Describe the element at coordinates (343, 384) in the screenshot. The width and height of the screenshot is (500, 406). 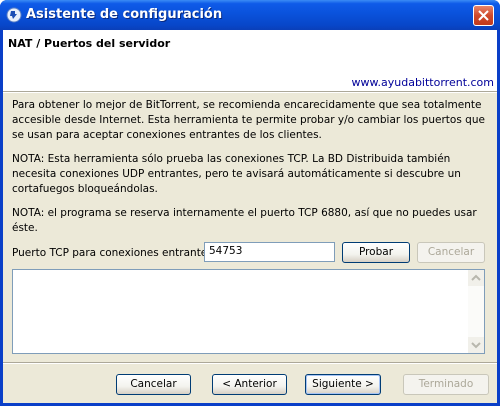
I see `next-button: Siguiente >` at that location.